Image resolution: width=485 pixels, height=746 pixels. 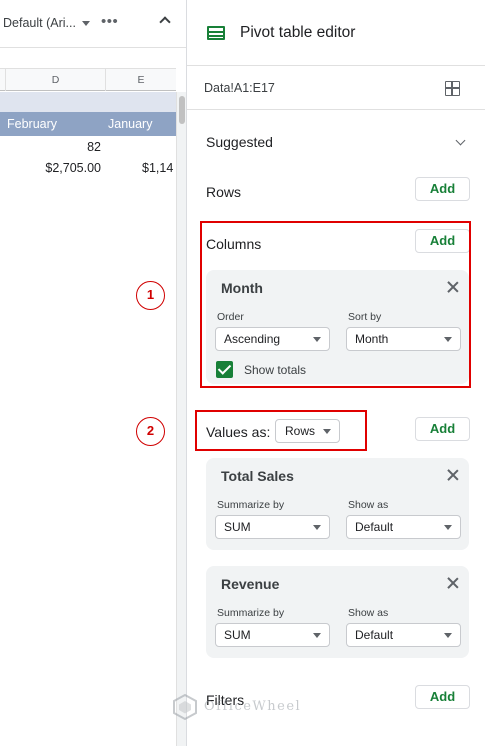 What do you see at coordinates (86, 23) in the screenshot?
I see `font-dropdown-caret-icon` at bounding box center [86, 23].